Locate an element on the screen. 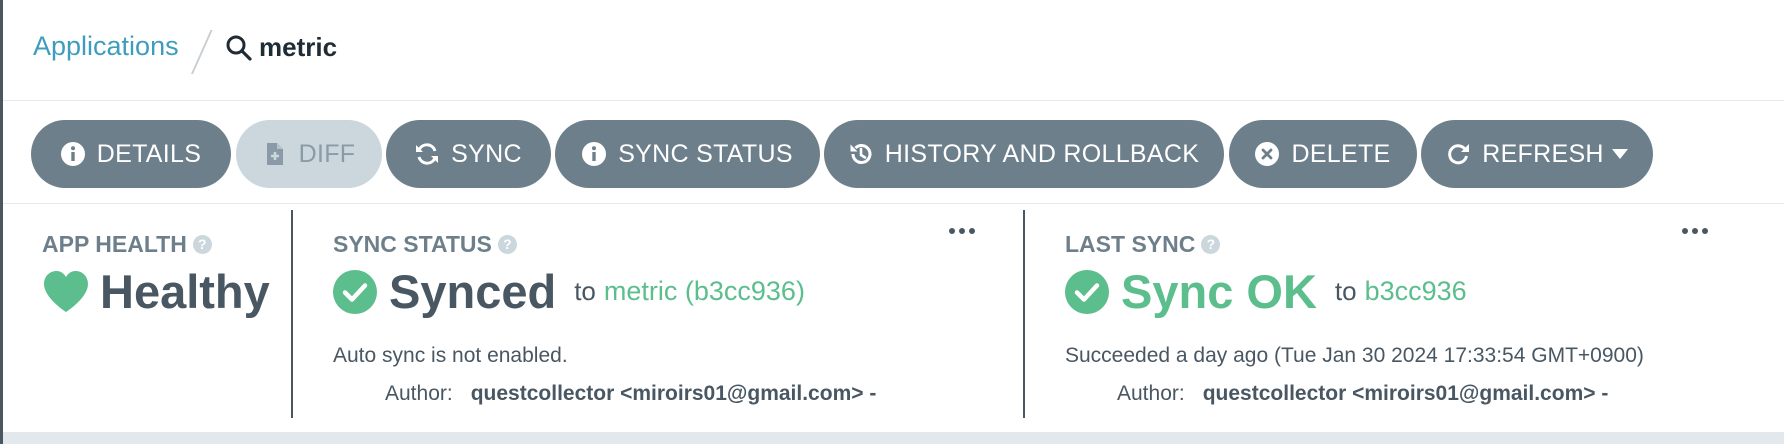 The width and height of the screenshot is (1784, 444). diff-label: DIFF is located at coordinates (327, 153).